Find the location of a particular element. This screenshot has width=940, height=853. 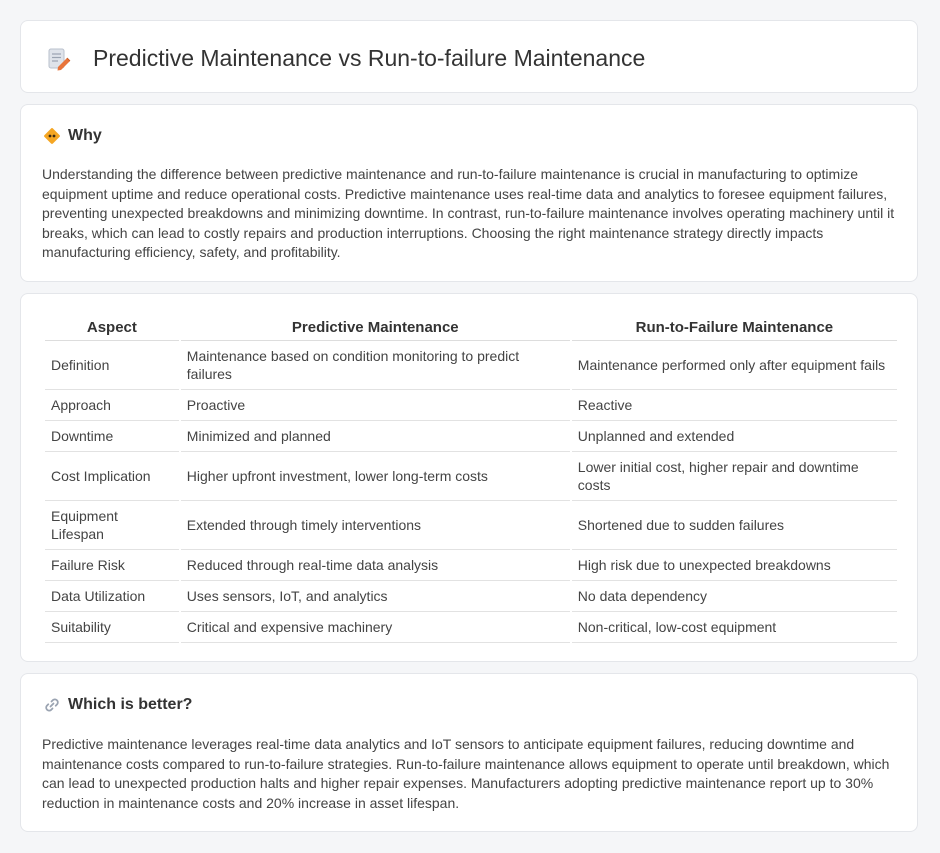

cell-predictive: Critical and expensive machinery is located at coordinates (375, 627).